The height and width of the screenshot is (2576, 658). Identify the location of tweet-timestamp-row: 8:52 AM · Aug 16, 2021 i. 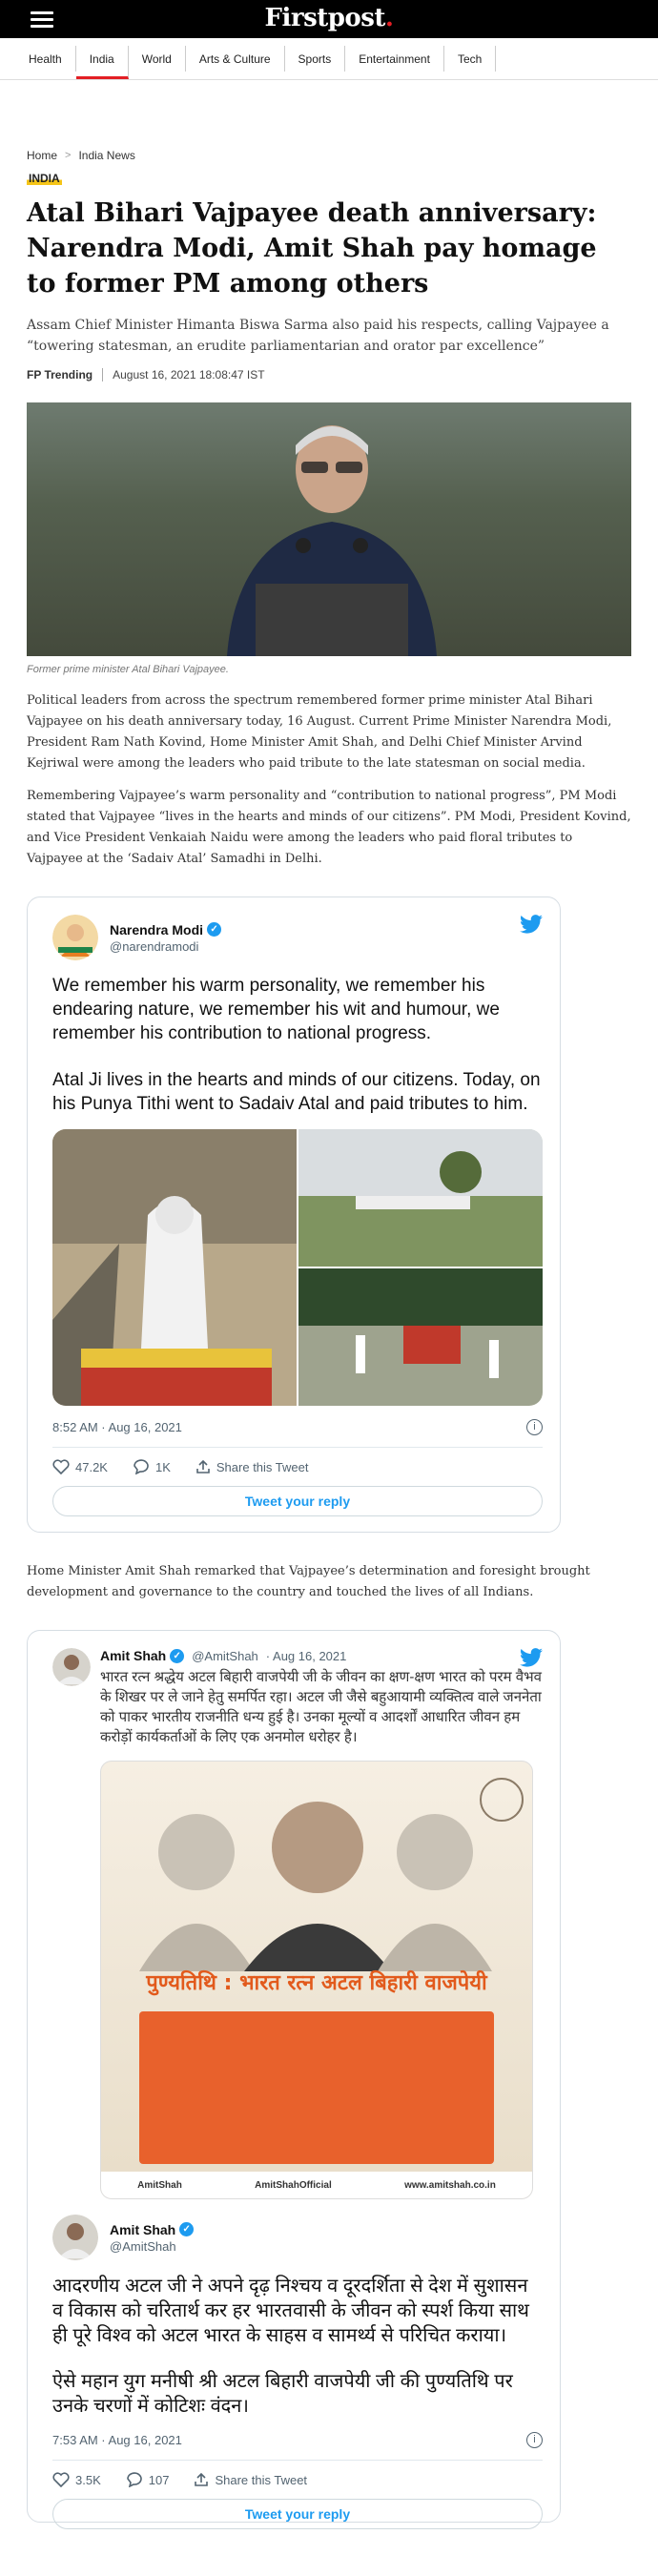
(297, 1427).